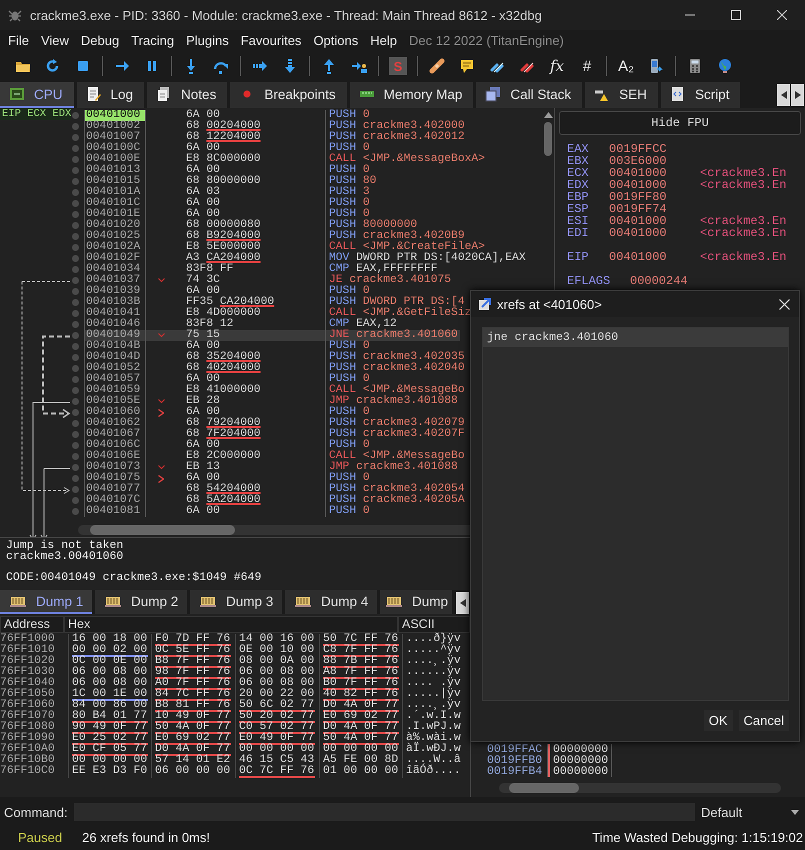 The height and width of the screenshot is (850, 805). What do you see at coordinates (115, 302) in the screenshot?
I see `address-cell: 0040103B` at bounding box center [115, 302].